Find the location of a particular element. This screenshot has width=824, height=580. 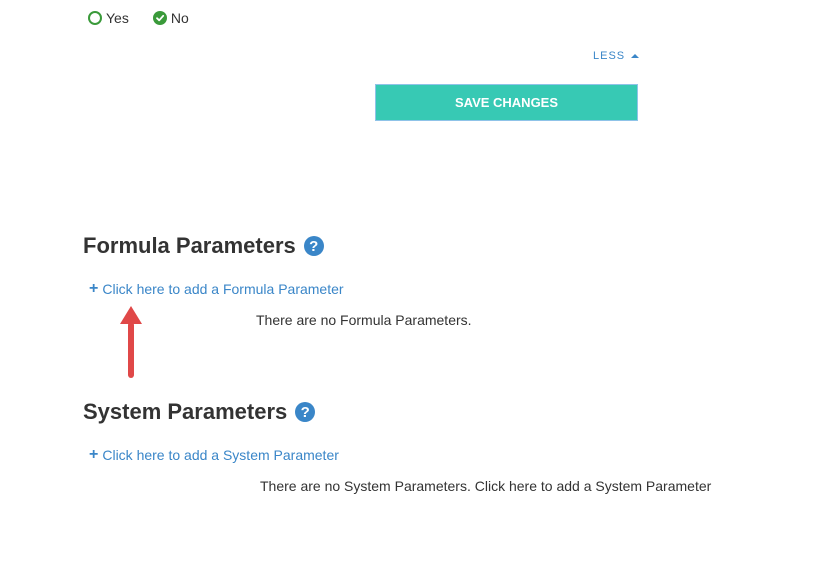

radio-unchecked-icon is located at coordinates (95, 18).